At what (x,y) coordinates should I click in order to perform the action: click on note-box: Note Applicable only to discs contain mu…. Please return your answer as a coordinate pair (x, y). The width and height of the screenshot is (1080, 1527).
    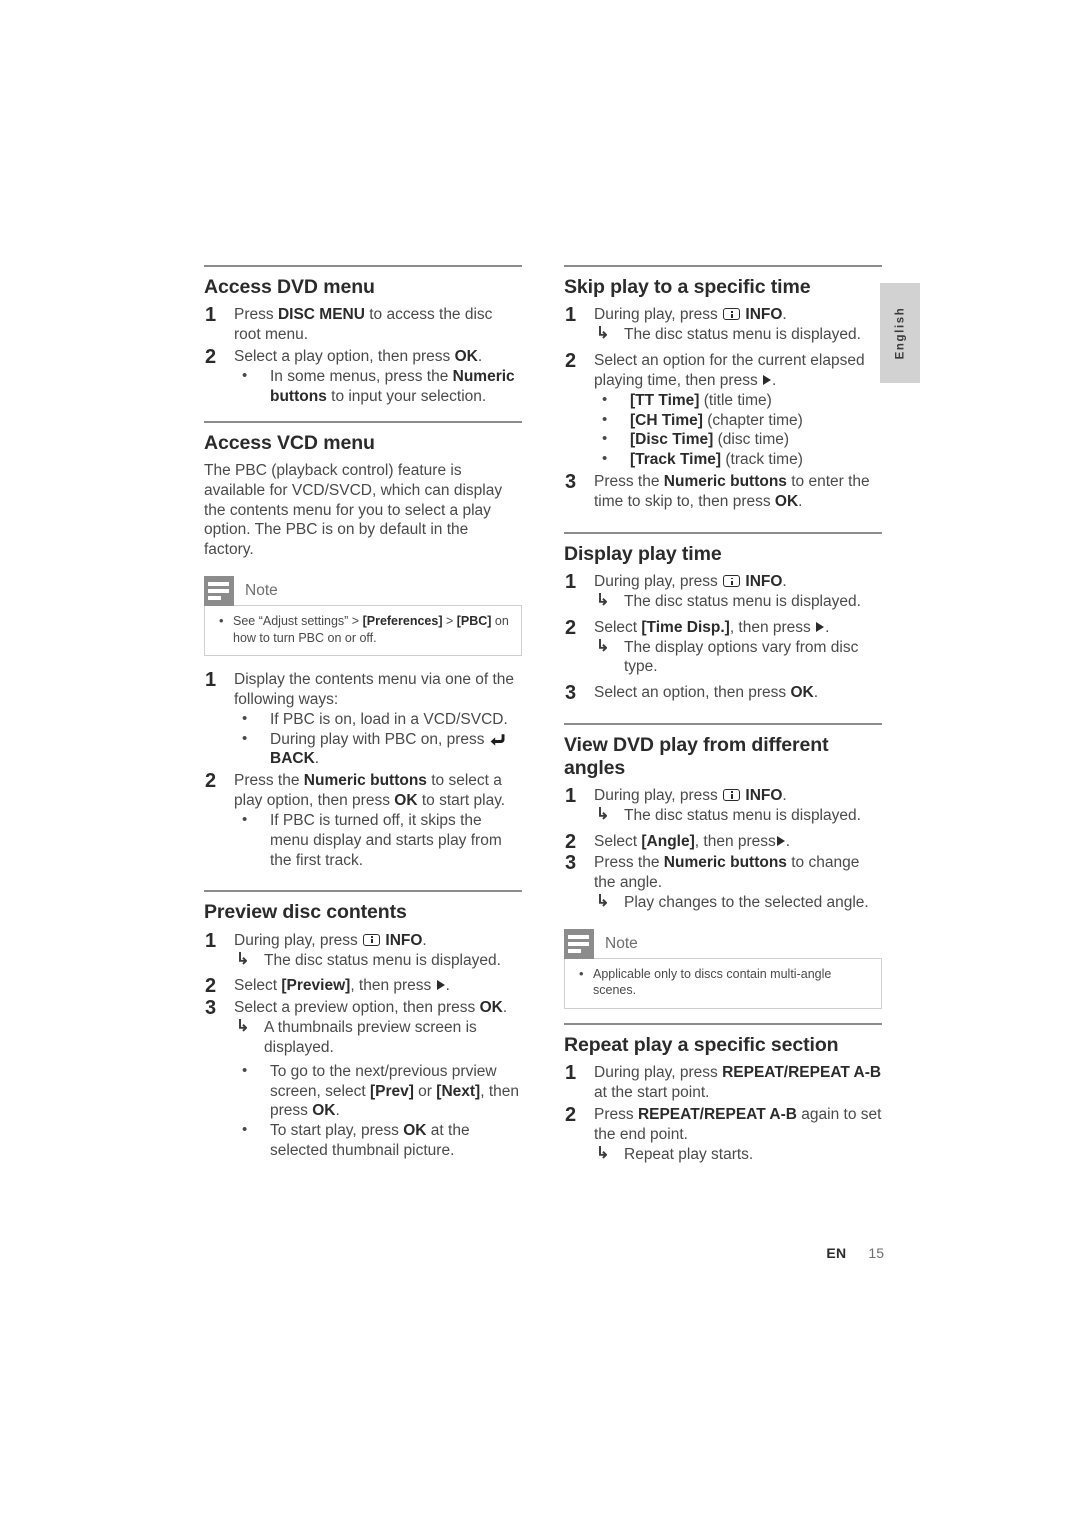
    Looking at the image, I should click on (723, 968).